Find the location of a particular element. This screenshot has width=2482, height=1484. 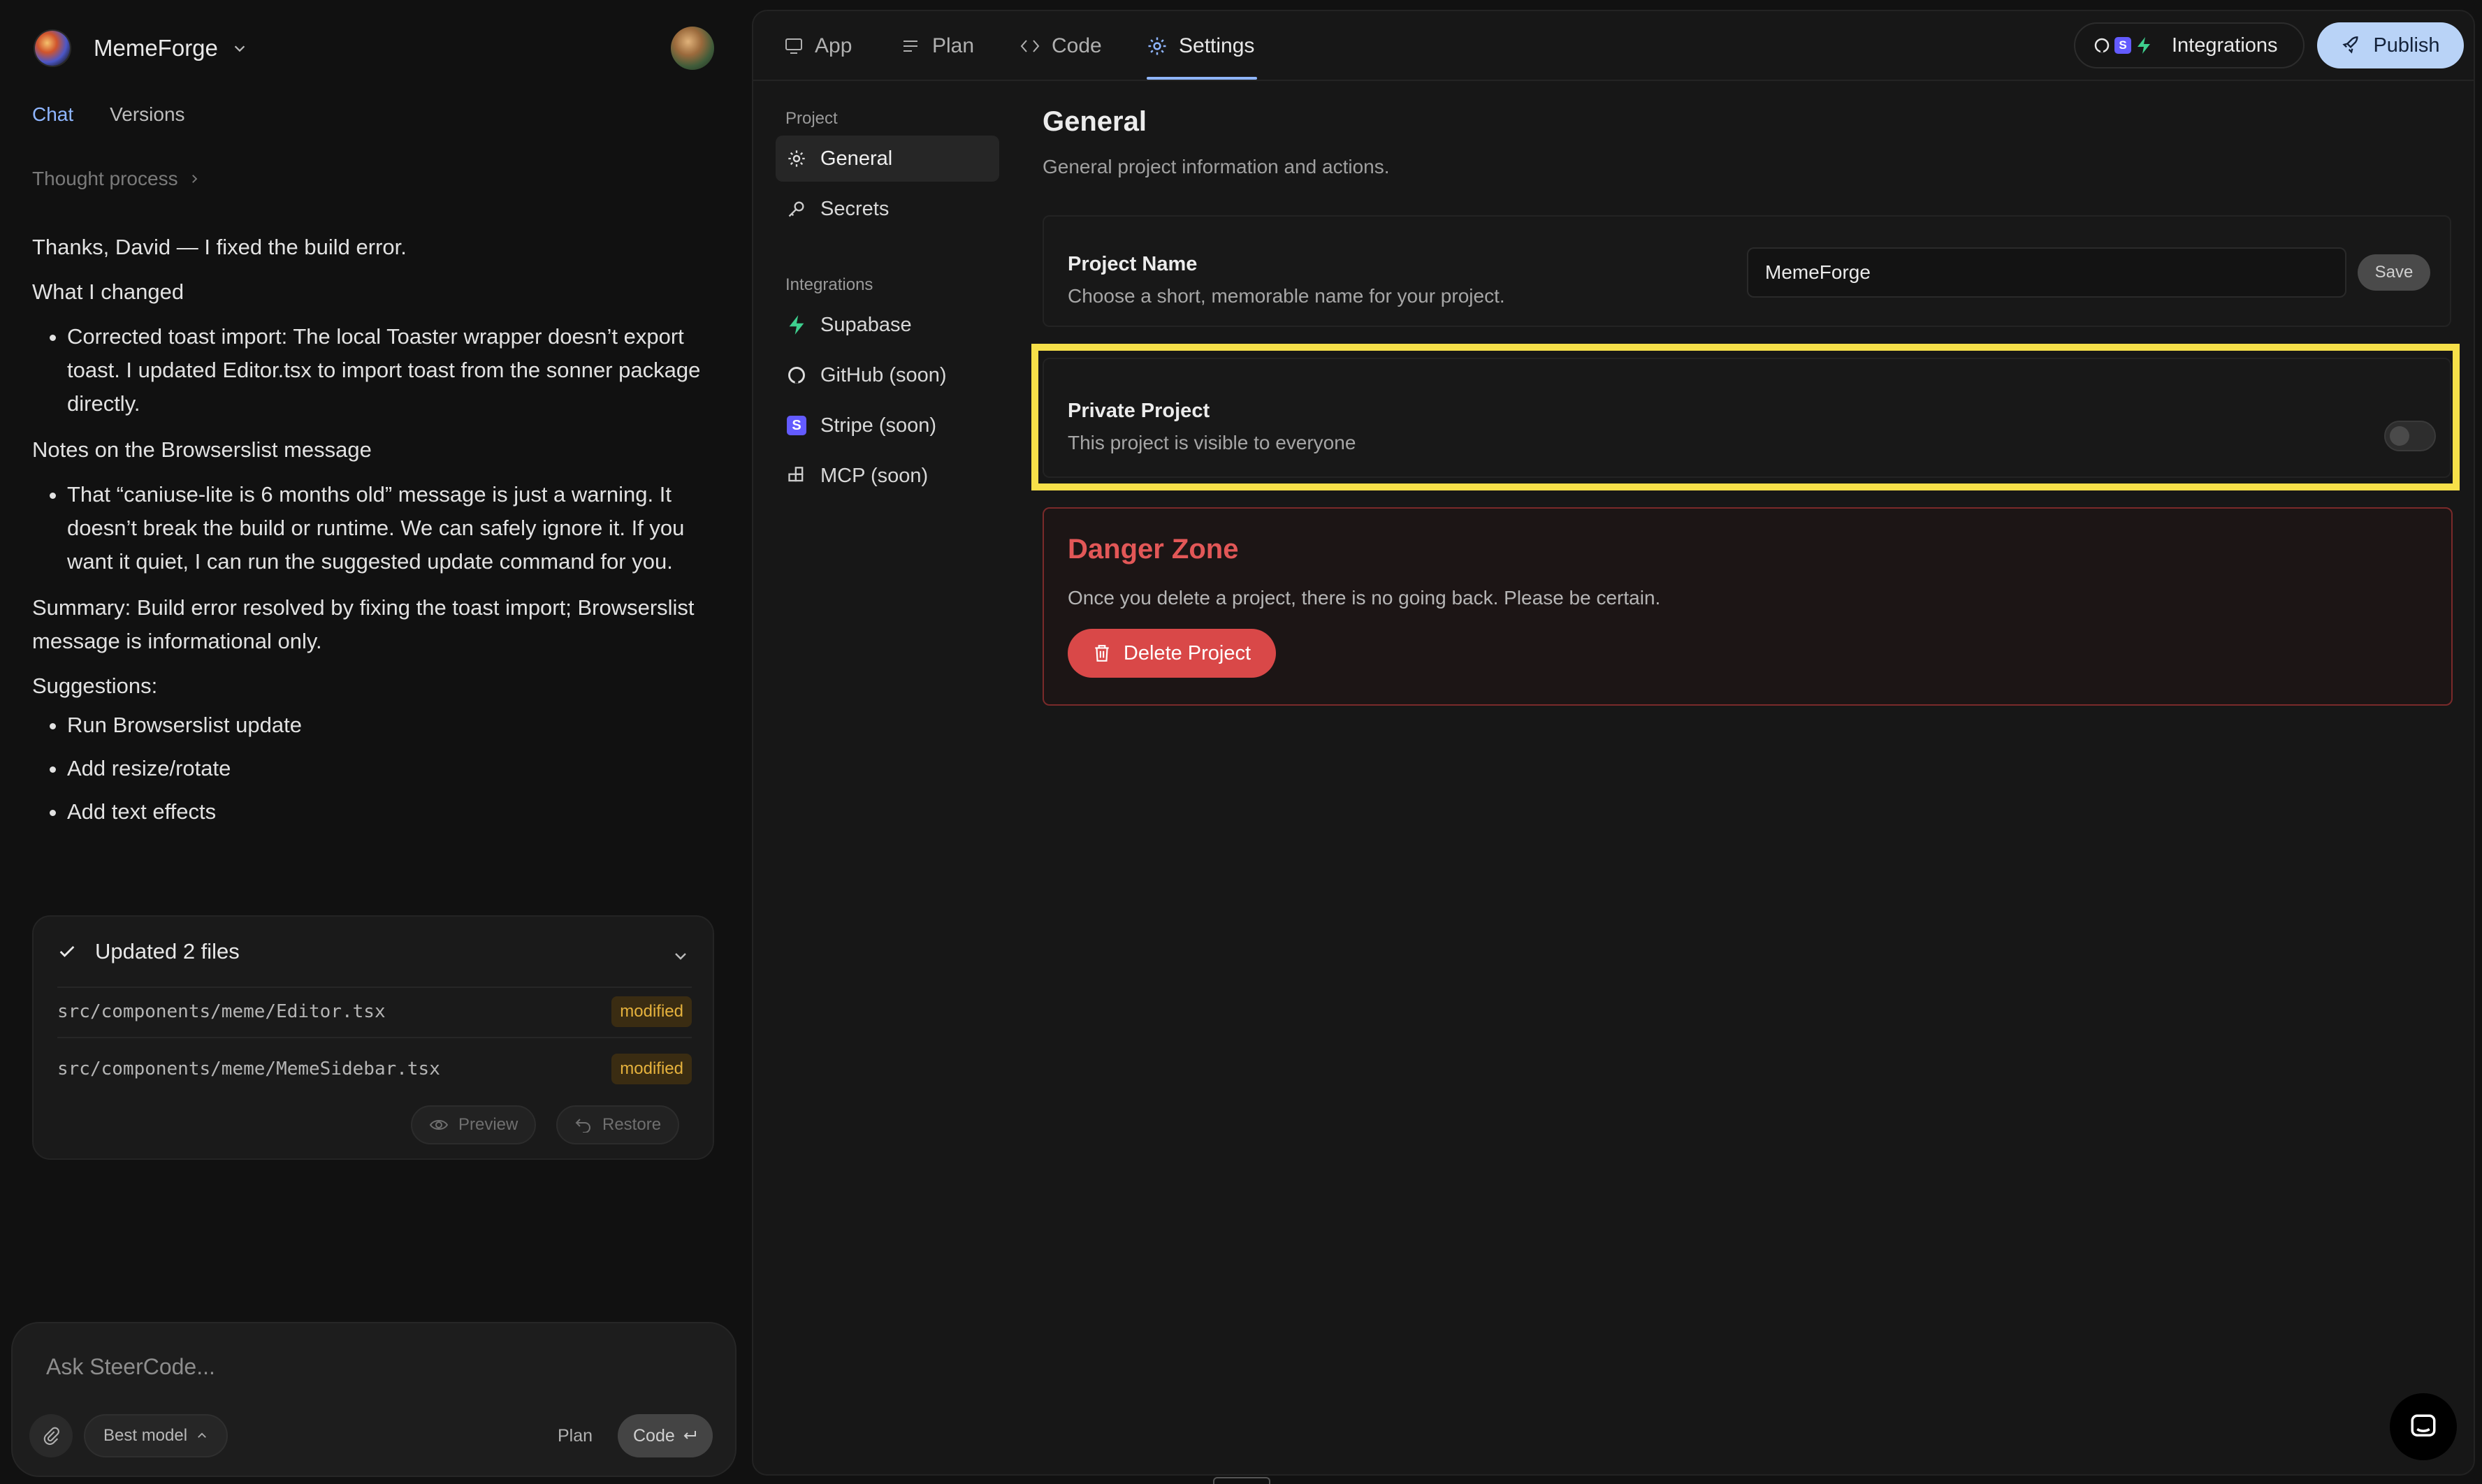

message-suggestions-heading: Suggestions: is located at coordinates (95, 686).